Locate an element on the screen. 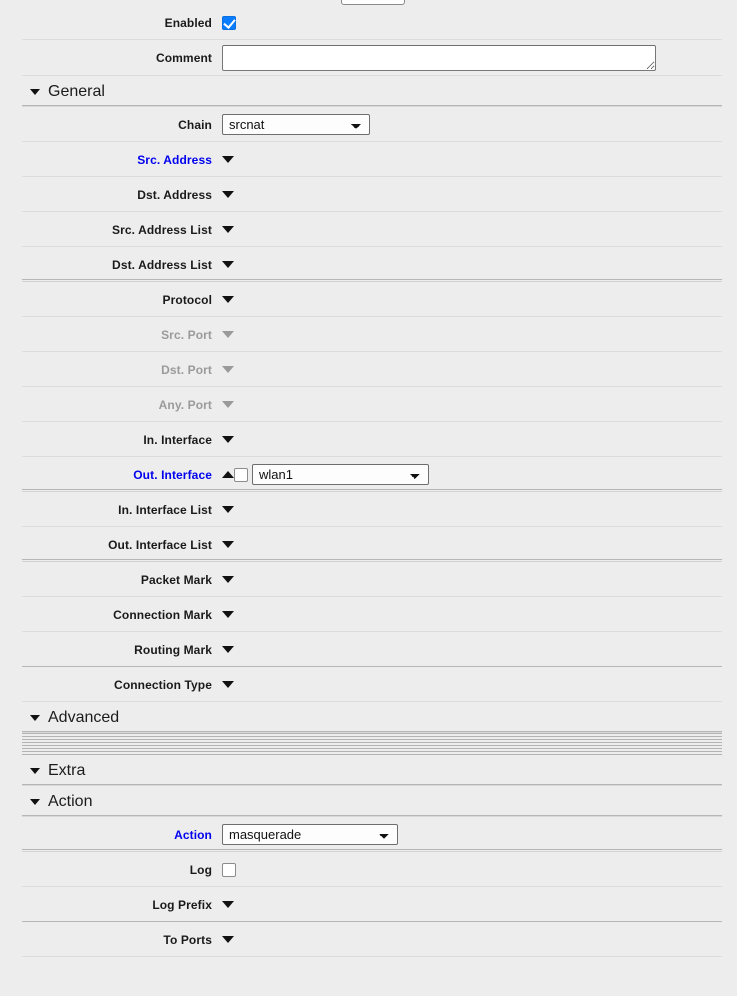 Image resolution: width=737 pixels, height=996 pixels. label-dst-address: Dst. Address is located at coordinates (174, 194).